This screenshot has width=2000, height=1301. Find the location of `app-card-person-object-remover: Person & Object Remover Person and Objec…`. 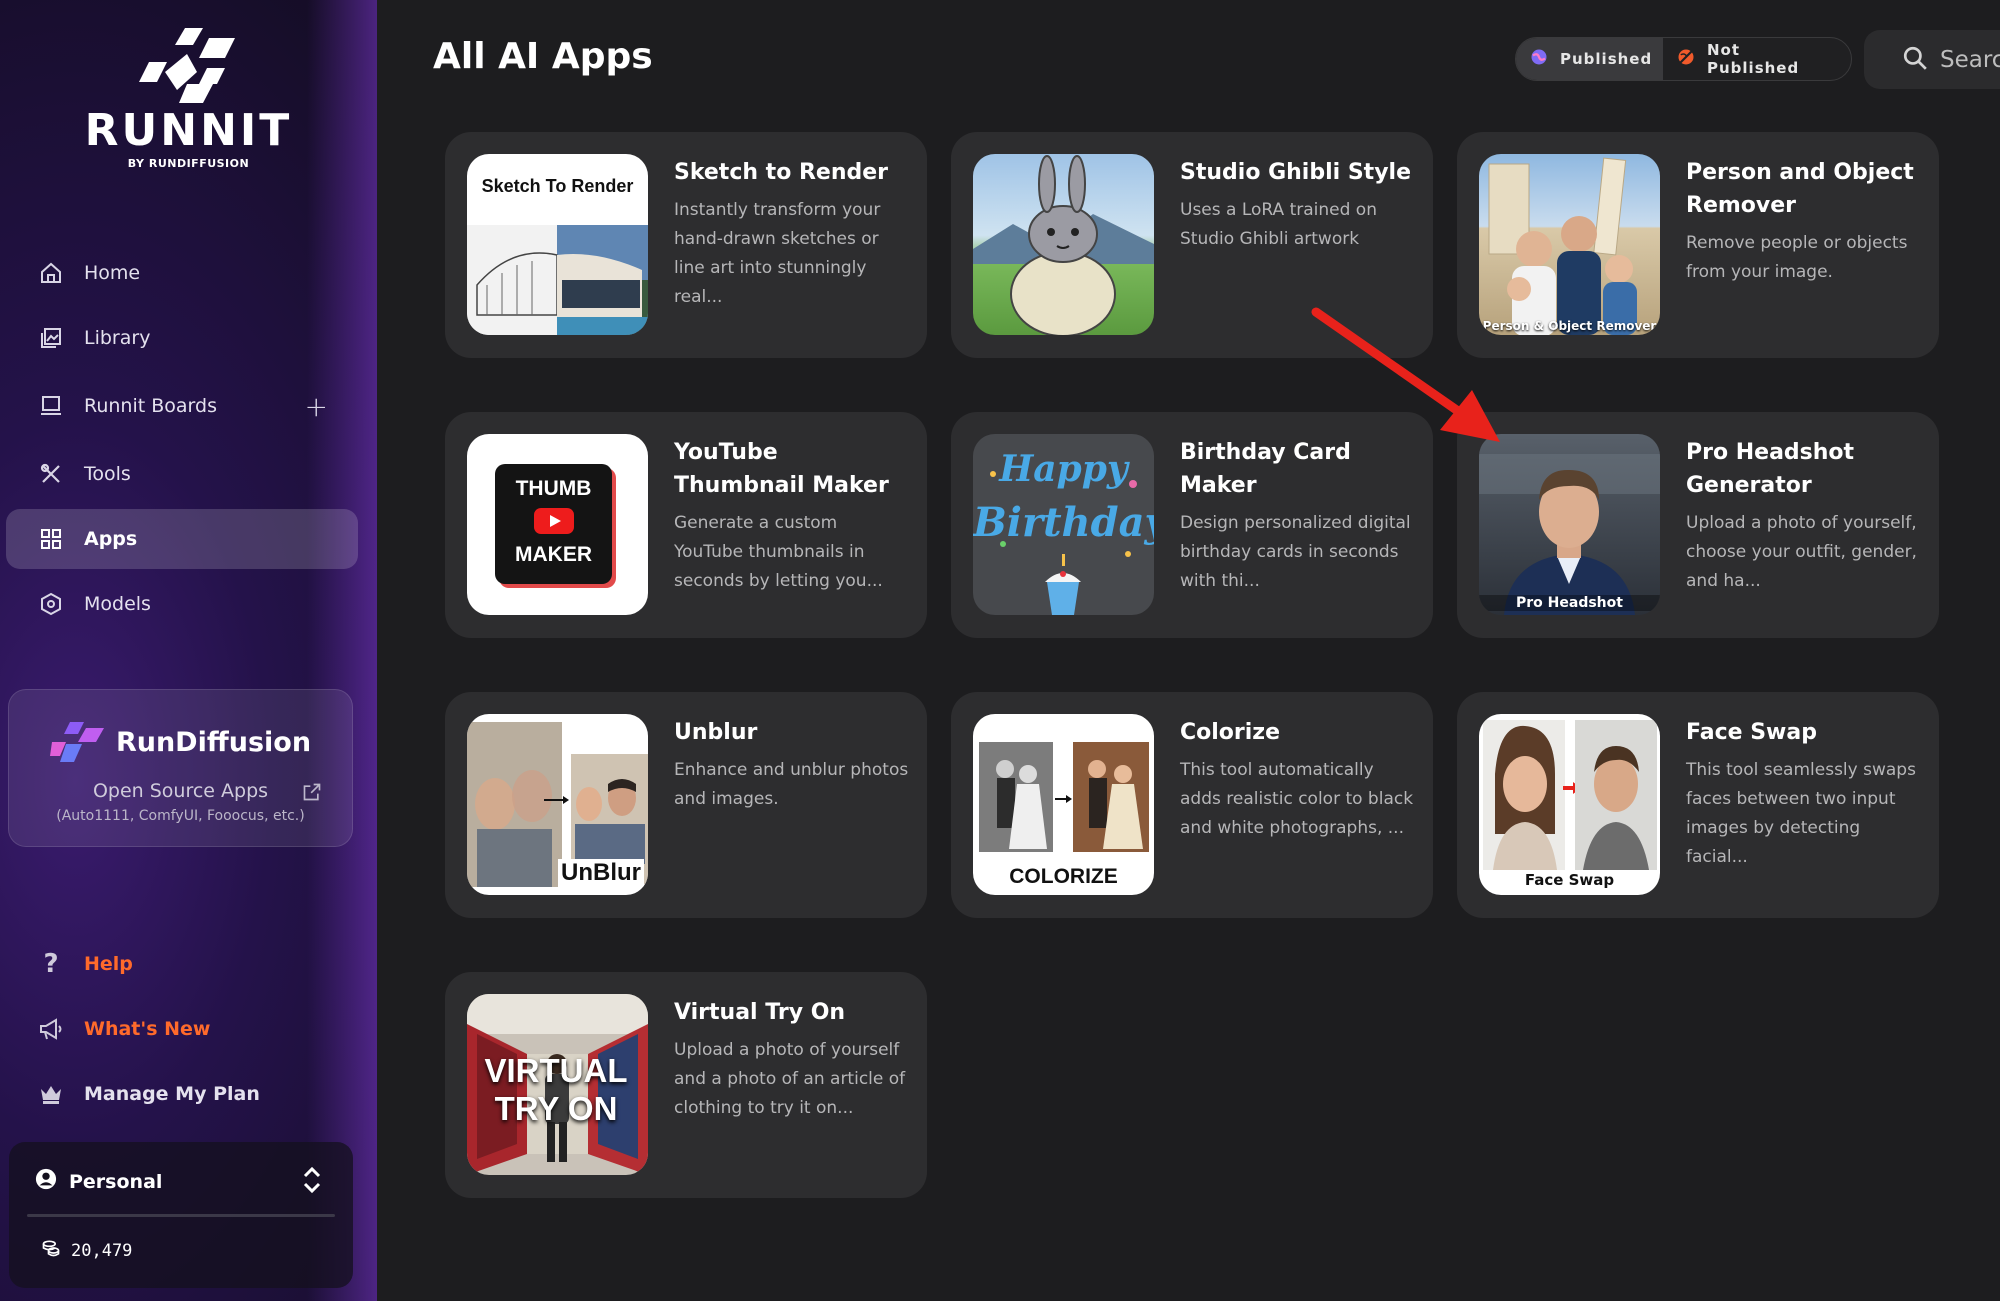

app-card-person-object-remover: Person & Object Remover Person and Objec… is located at coordinates (1698, 245).